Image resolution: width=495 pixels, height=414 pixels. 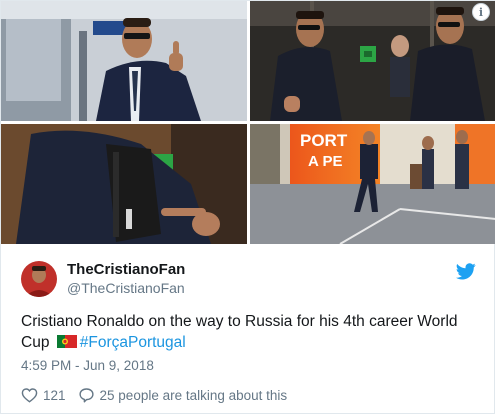 I want to click on photo-backpack, so click(x=124, y=184).